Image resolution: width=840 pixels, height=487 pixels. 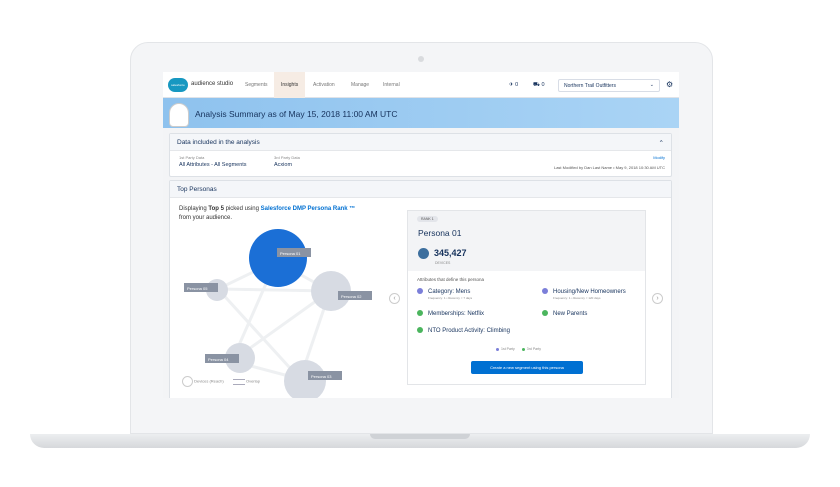 What do you see at coordinates (324, 85) in the screenshot?
I see `tab-activation: Activation` at bounding box center [324, 85].